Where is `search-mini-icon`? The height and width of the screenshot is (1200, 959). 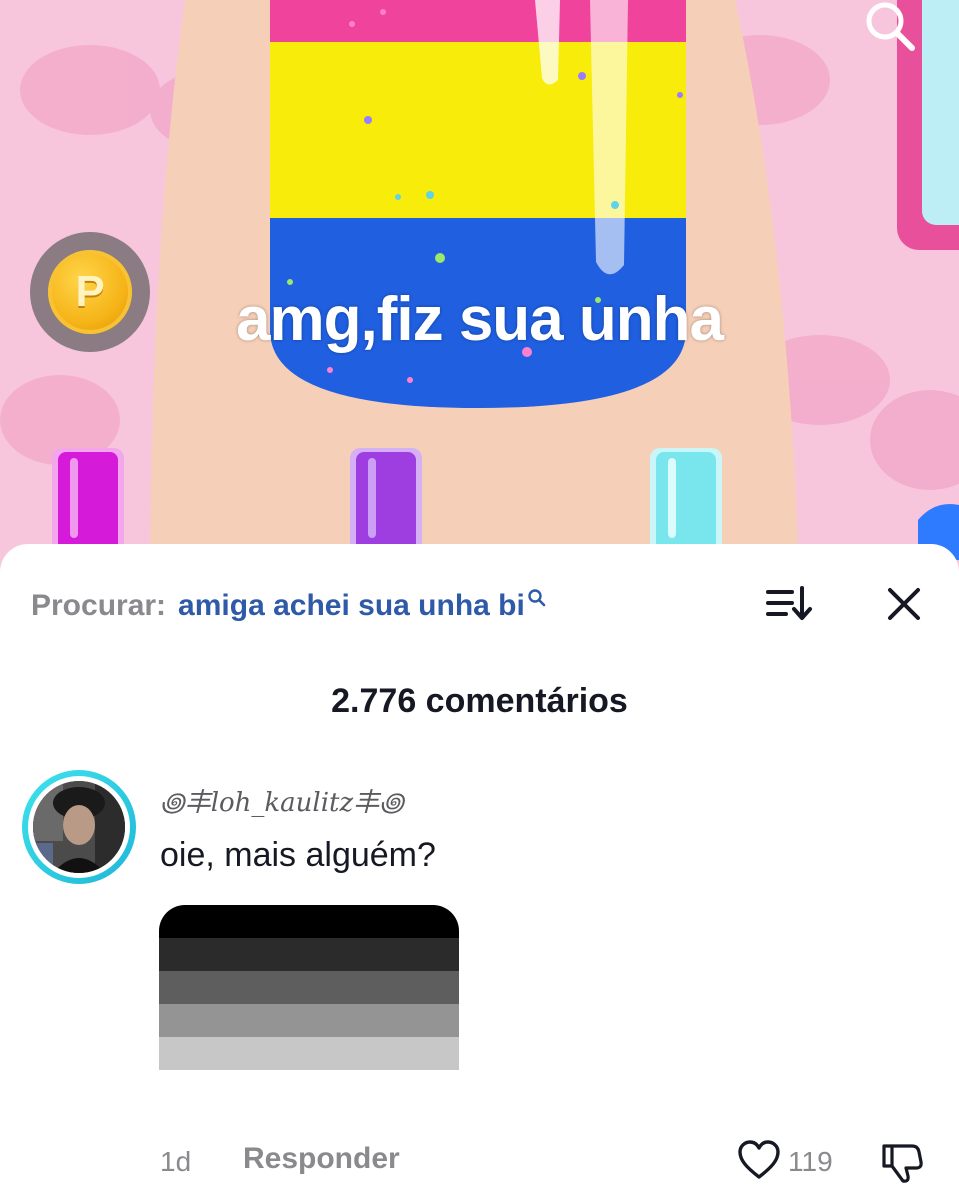
search-mini-icon is located at coordinates (537, 598).